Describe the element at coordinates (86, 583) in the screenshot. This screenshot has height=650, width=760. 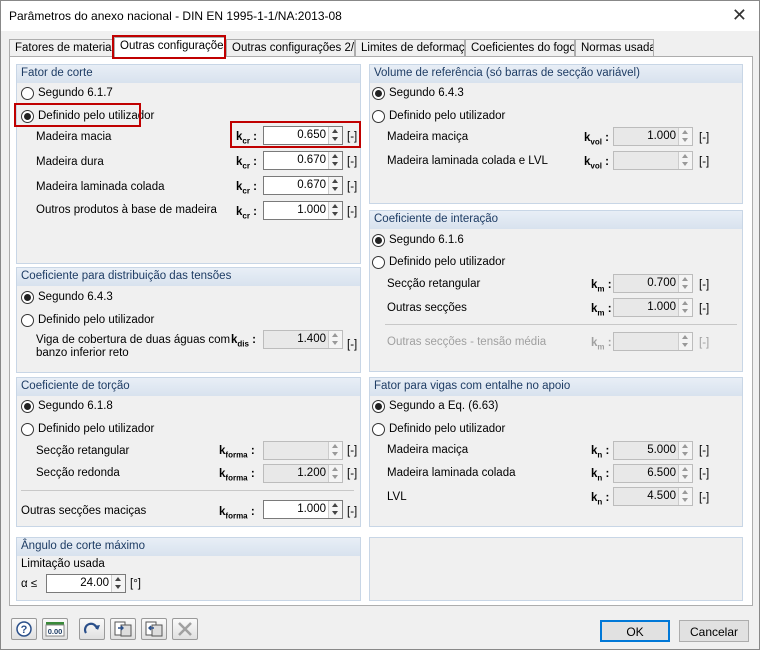
I see `alpha-input: 24.00` at that location.